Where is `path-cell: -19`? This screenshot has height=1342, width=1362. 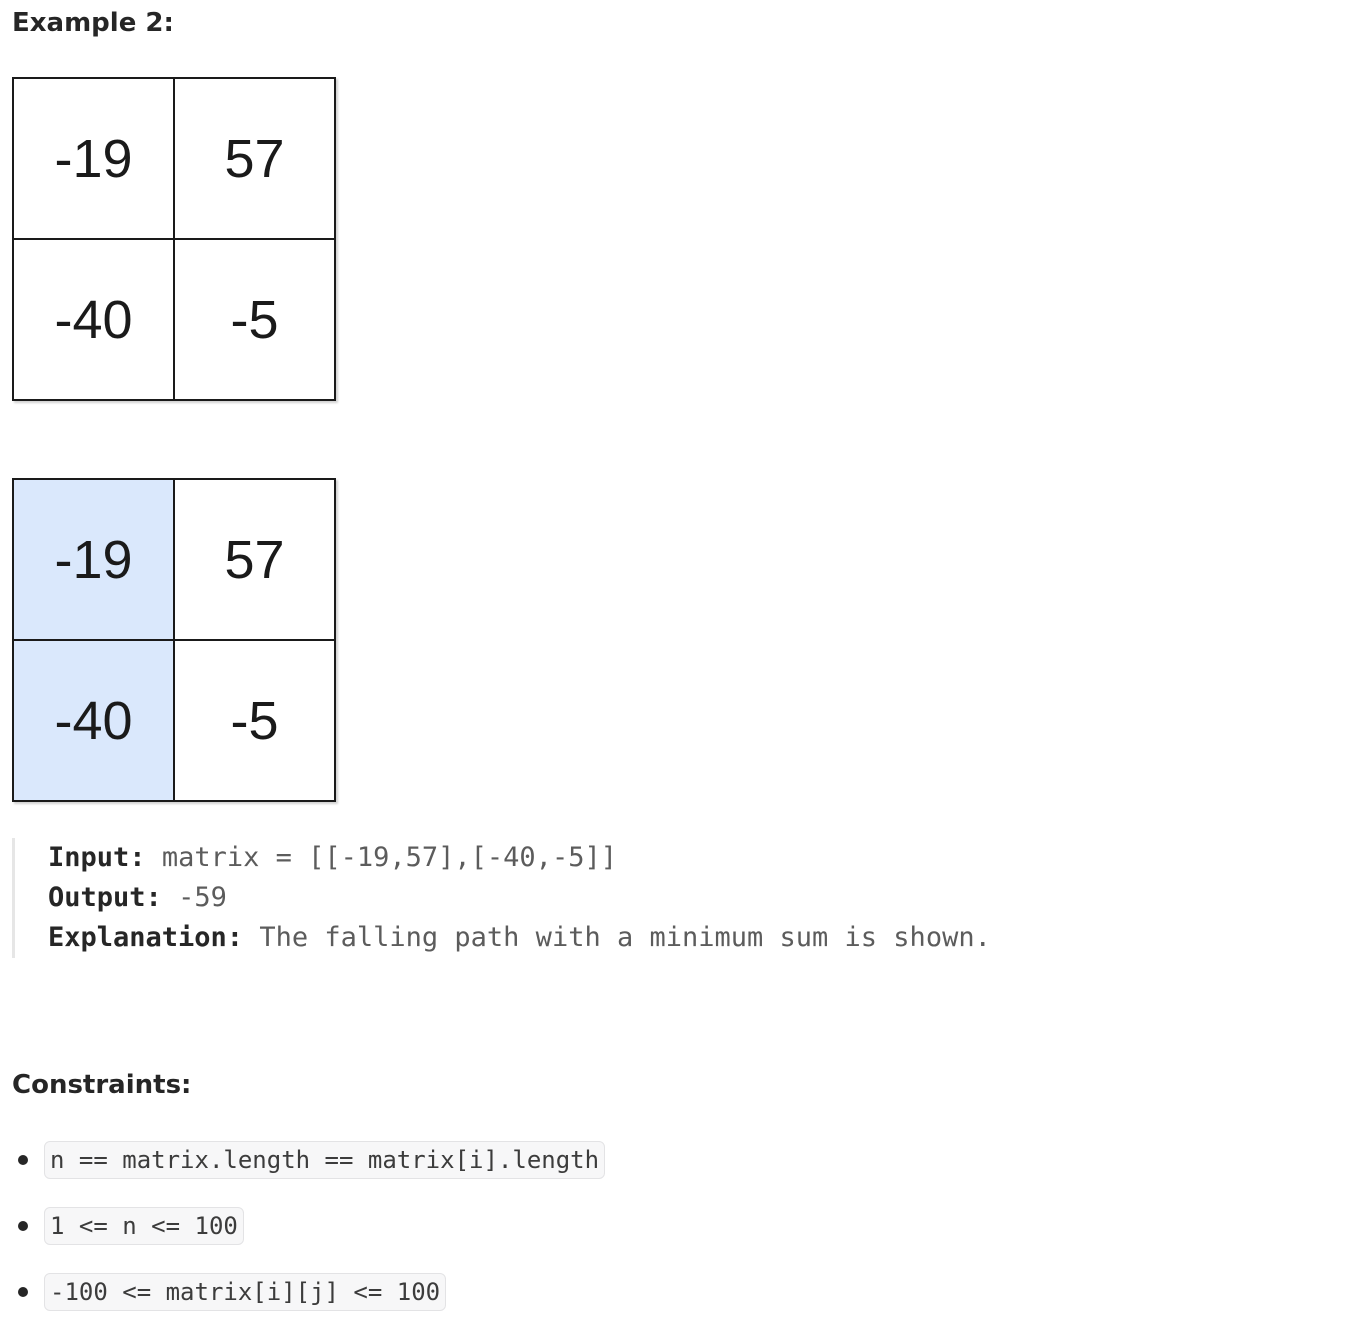 path-cell: -19 is located at coordinates (94, 560).